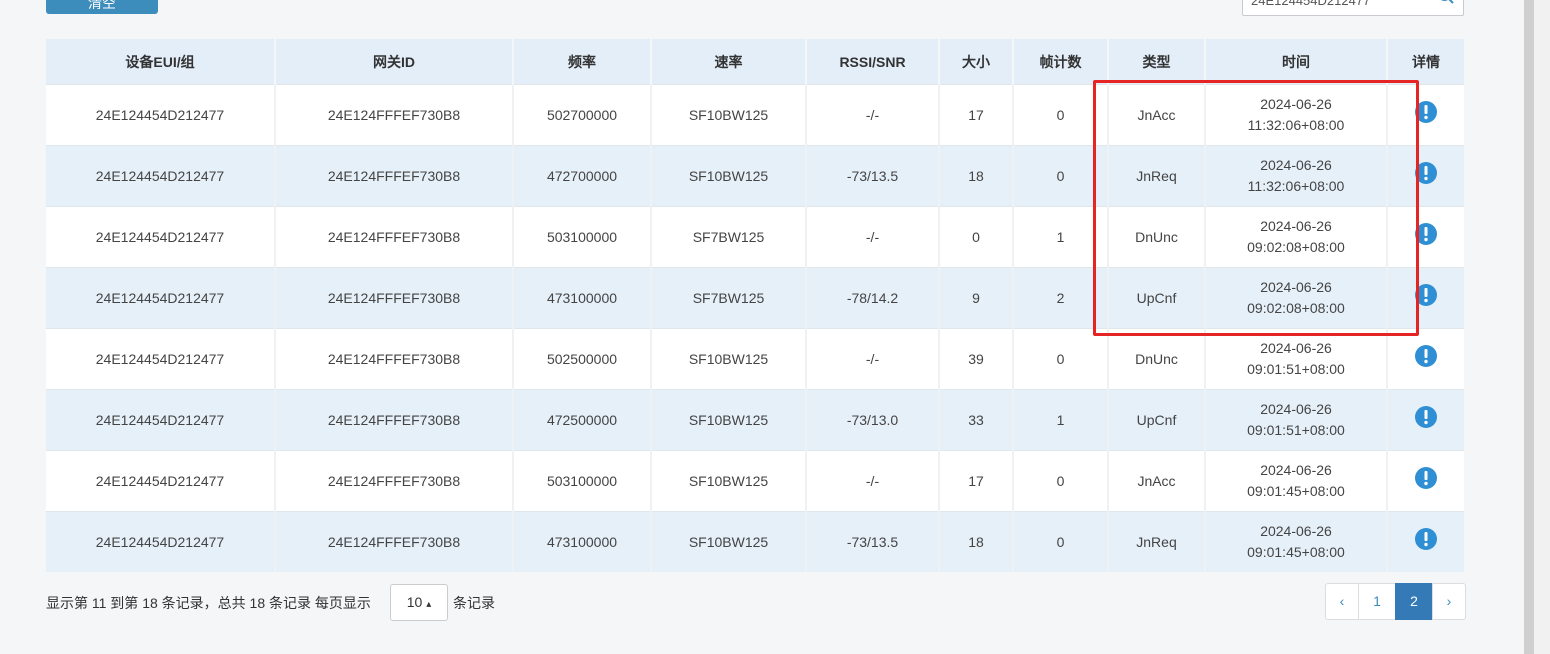 The image size is (1550, 654). What do you see at coordinates (1342, 601) in the screenshot?
I see `prev-page-button: ‹` at bounding box center [1342, 601].